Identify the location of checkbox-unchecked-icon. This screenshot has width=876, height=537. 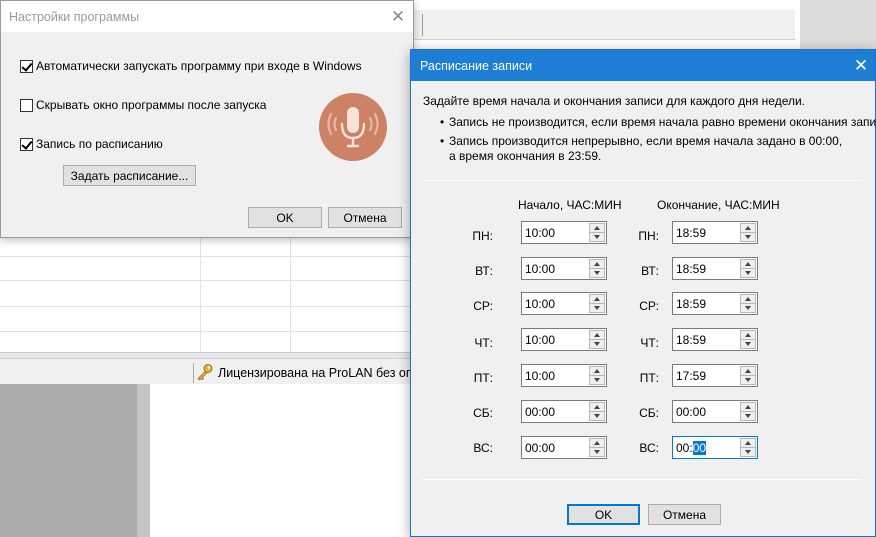
(26, 105).